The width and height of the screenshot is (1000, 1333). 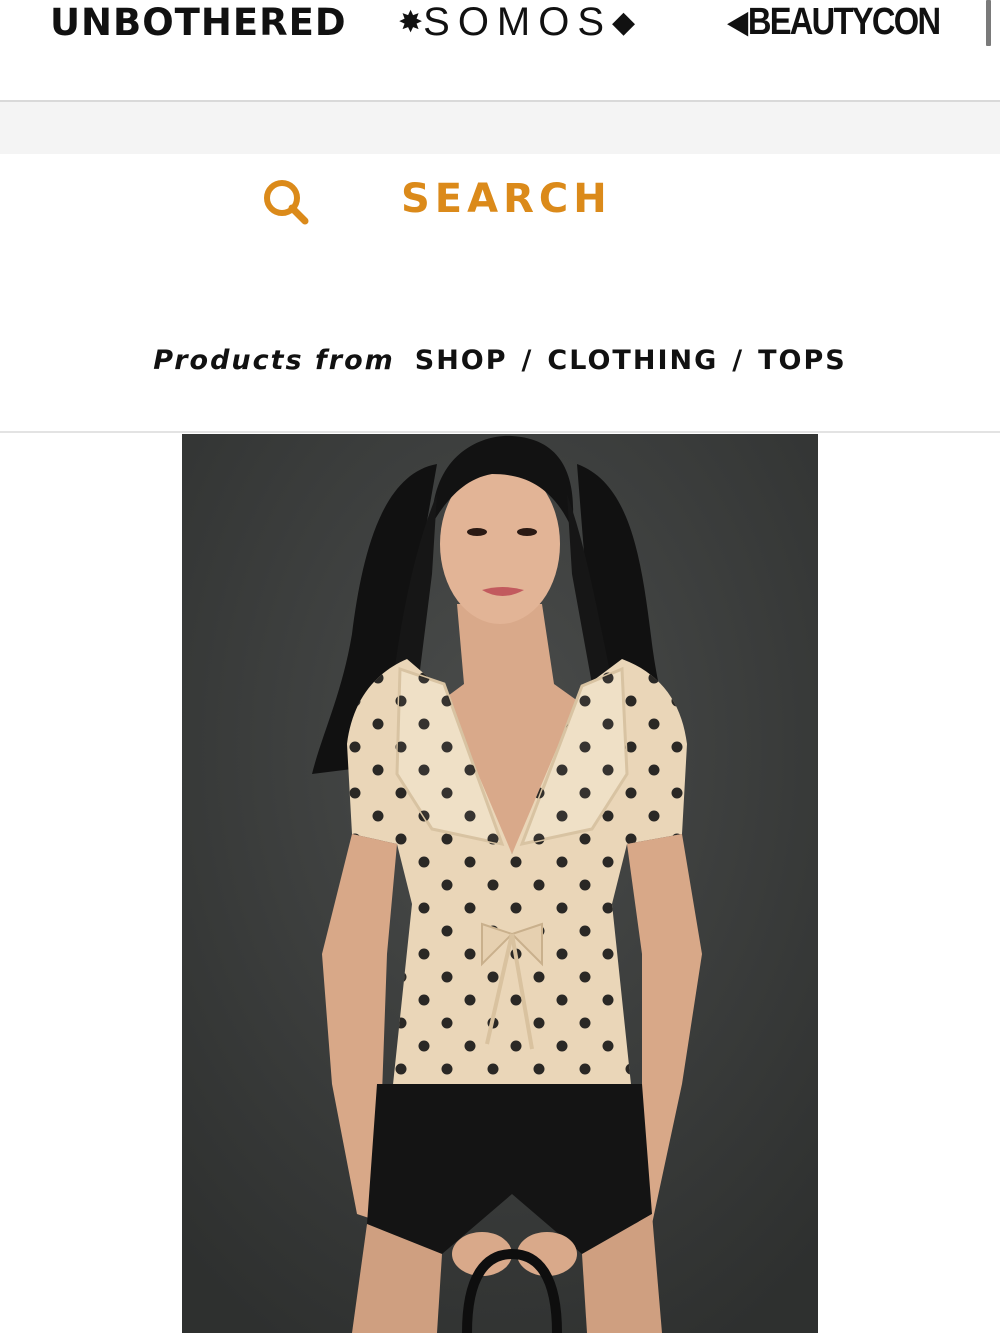 What do you see at coordinates (286, 202) in the screenshot?
I see `search-icon` at bounding box center [286, 202].